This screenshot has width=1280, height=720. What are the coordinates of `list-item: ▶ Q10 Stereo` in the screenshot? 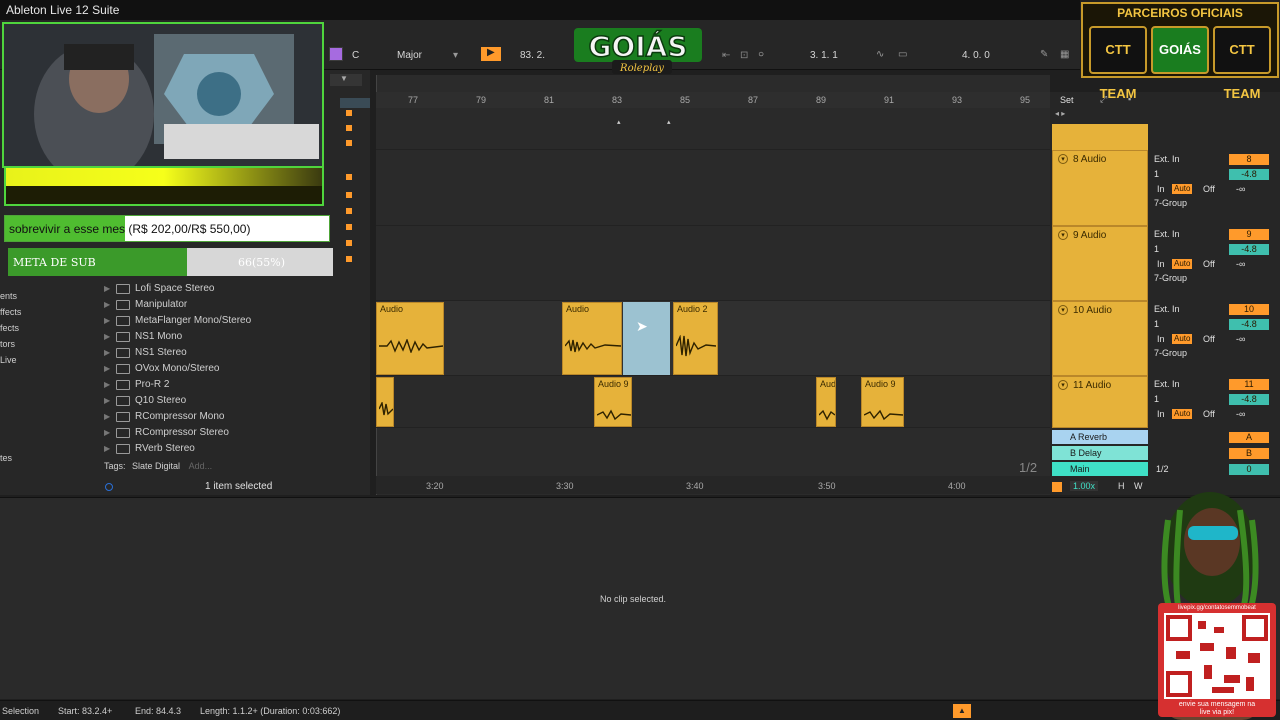 It's located at (234, 401).